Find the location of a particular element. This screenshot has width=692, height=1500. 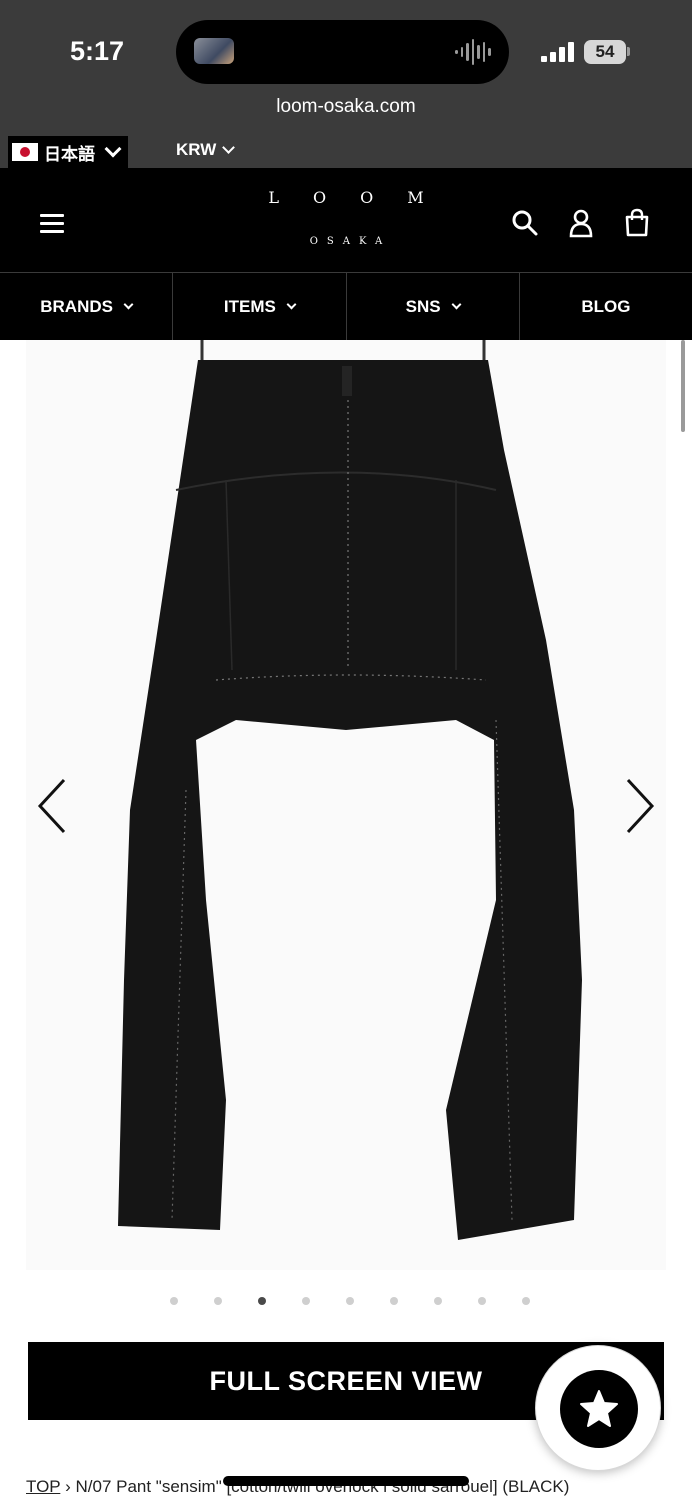

nav-item-label: BRANDS is located at coordinates (76, 306).